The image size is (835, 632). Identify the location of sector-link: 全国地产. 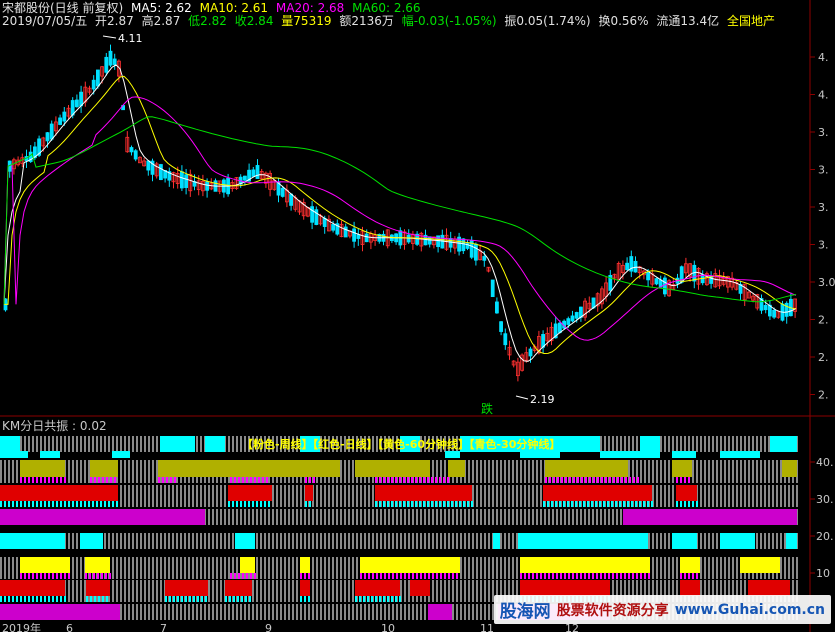
(751, 21).